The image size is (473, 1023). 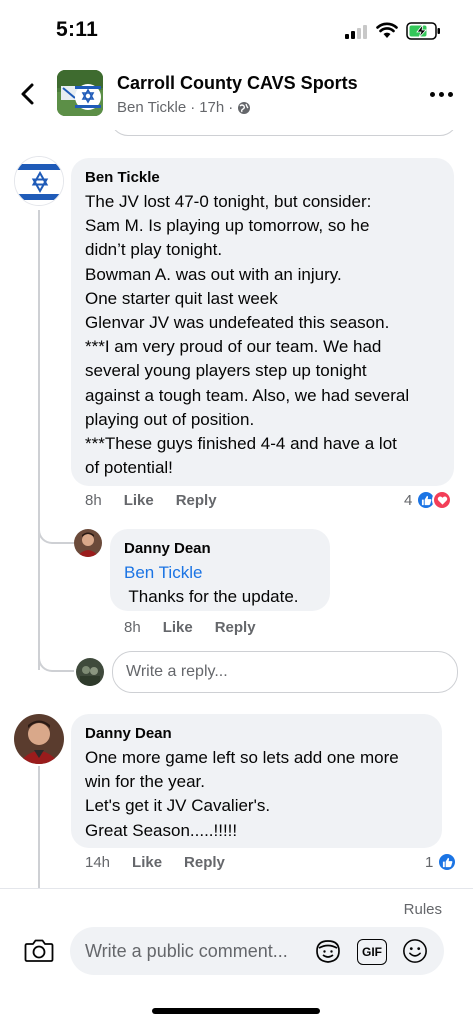 I want to click on comment-input: Write a public comment... GIF, so click(x=257, y=951).